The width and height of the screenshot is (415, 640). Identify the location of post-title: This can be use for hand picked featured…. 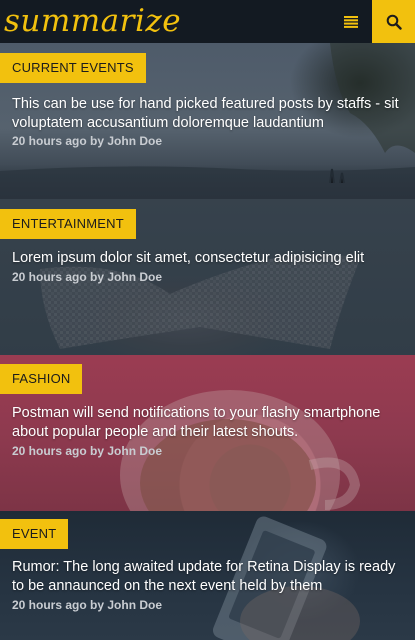
(209, 114).